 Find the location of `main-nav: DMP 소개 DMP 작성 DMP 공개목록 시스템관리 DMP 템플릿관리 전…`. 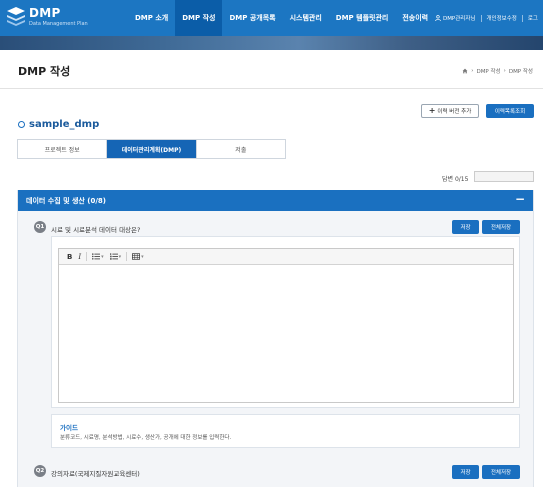

main-nav: DMP 소개 DMP 작성 DMP 공개목록 시스템관리 DMP 템플릿관리 전… is located at coordinates (281, 18).